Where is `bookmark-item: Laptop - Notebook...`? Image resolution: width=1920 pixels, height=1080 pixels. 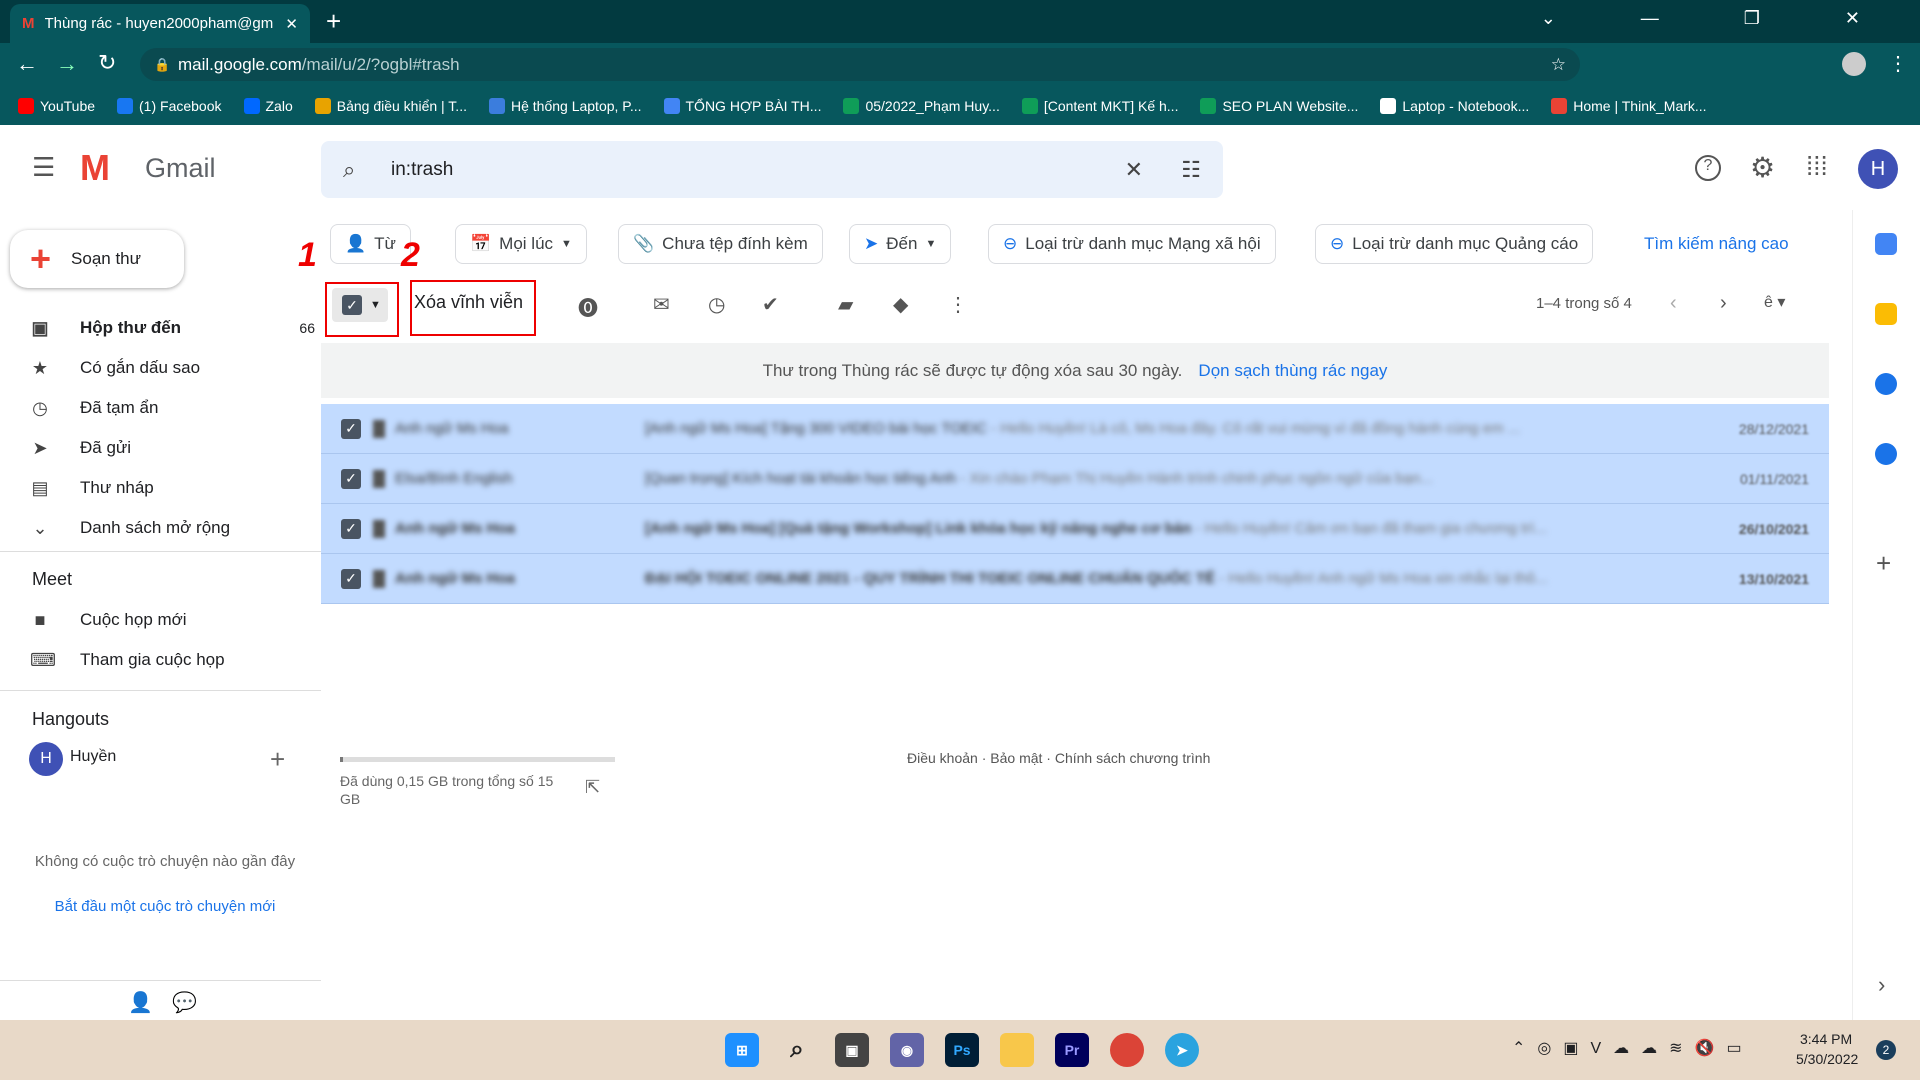
bookmark-item: Laptop - Notebook... is located at coordinates (1454, 105).